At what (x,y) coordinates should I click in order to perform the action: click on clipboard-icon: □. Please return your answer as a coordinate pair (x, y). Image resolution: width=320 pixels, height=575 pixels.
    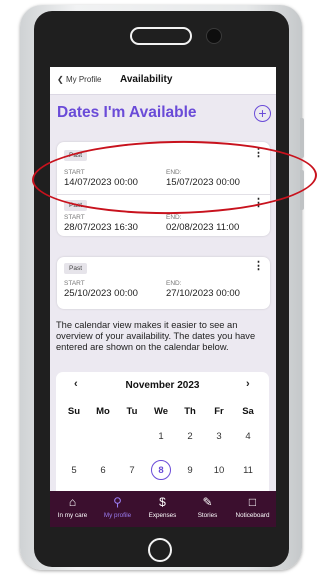
    Looking at the image, I should click on (252, 502).